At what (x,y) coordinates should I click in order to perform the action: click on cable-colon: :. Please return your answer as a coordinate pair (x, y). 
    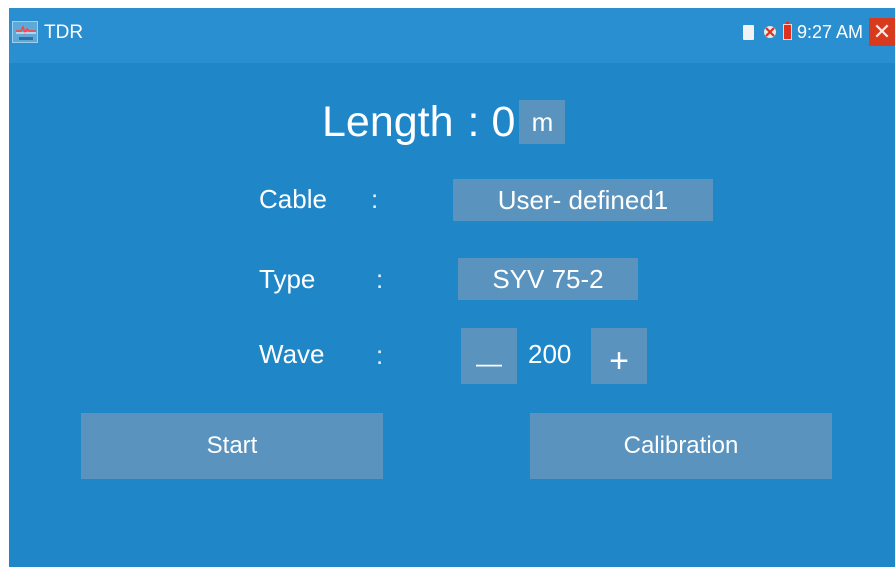
    Looking at the image, I should click on (375, 199).